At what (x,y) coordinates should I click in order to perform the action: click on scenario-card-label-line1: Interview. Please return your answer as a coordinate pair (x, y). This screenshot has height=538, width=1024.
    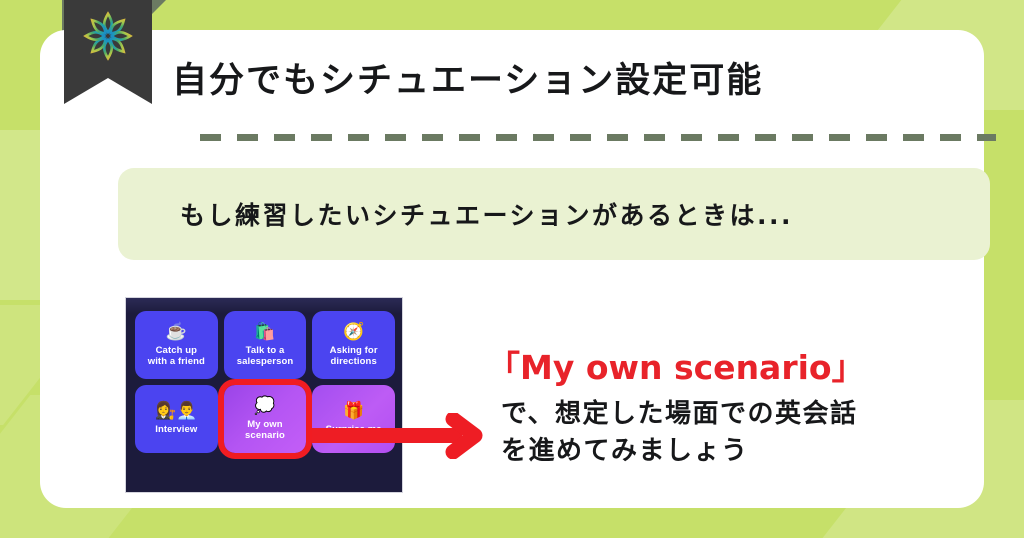
    Looking at the image, I should click on (176, 430).